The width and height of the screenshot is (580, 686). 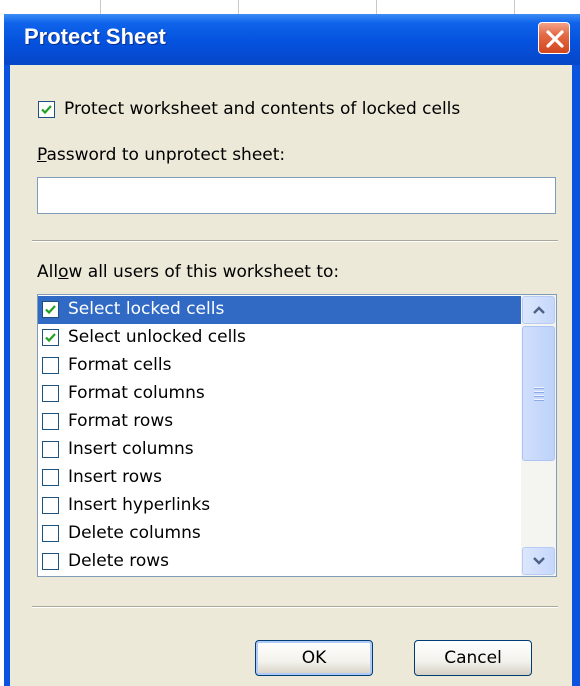 I want to click on permission-label: Select unlocked cells, so click(x=157, y=337).